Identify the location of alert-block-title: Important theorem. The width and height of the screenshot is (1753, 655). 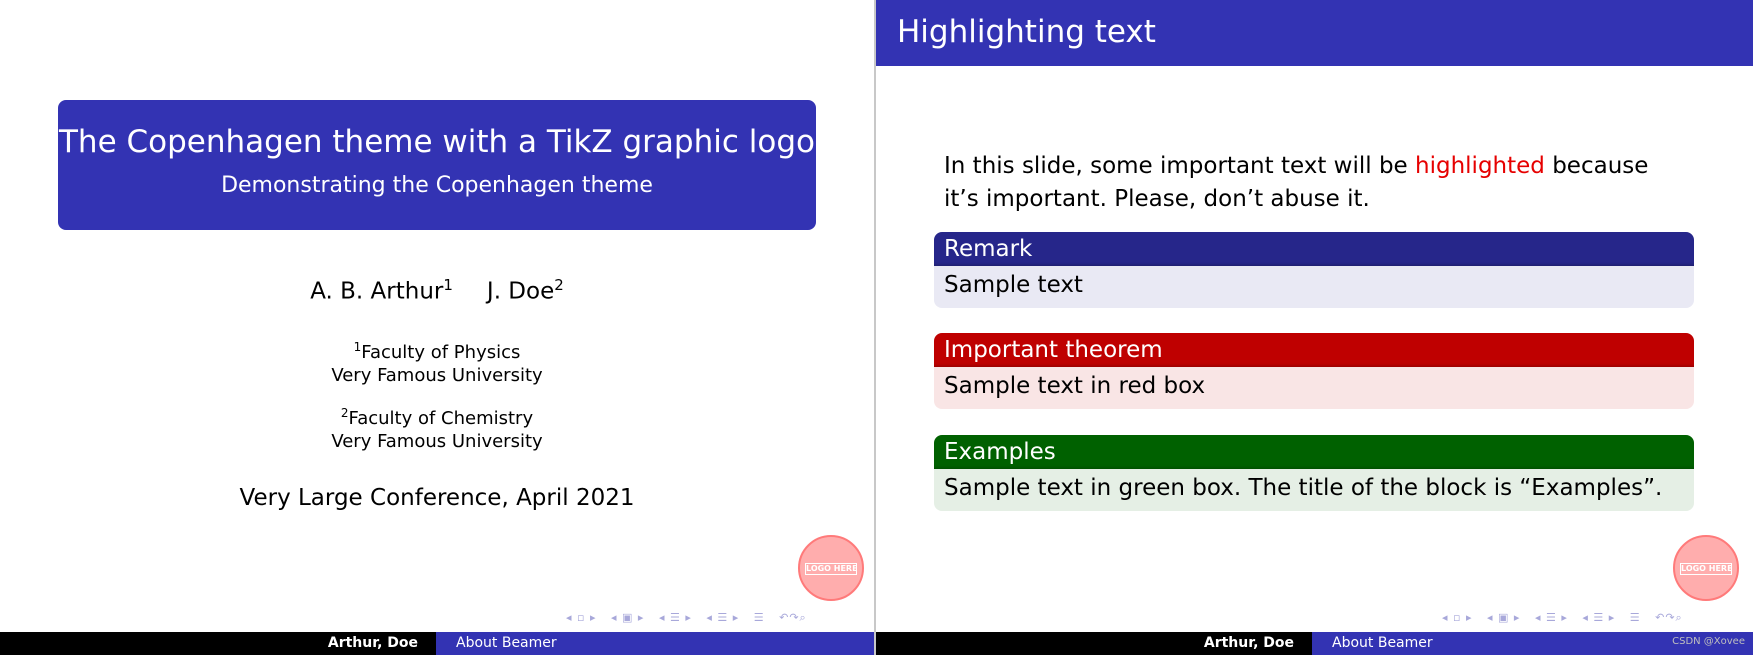
(1314, 350).